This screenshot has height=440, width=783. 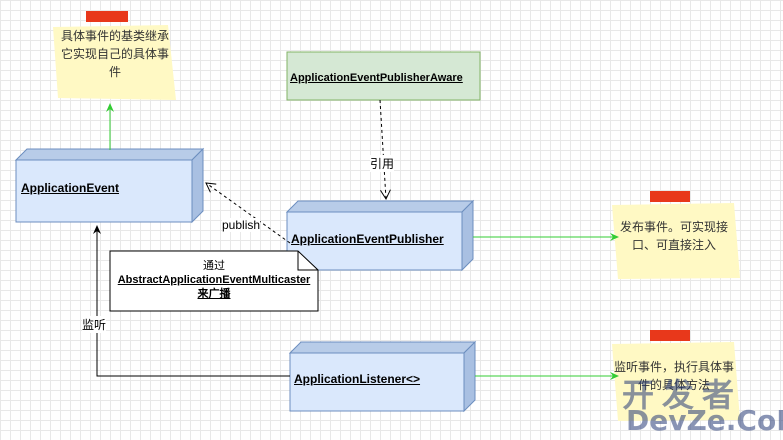 What do you see at coordinates (70, 188) in the screenshot?
I see `label-application-event: ApplicationEvent` at bounding box center [70, 188].